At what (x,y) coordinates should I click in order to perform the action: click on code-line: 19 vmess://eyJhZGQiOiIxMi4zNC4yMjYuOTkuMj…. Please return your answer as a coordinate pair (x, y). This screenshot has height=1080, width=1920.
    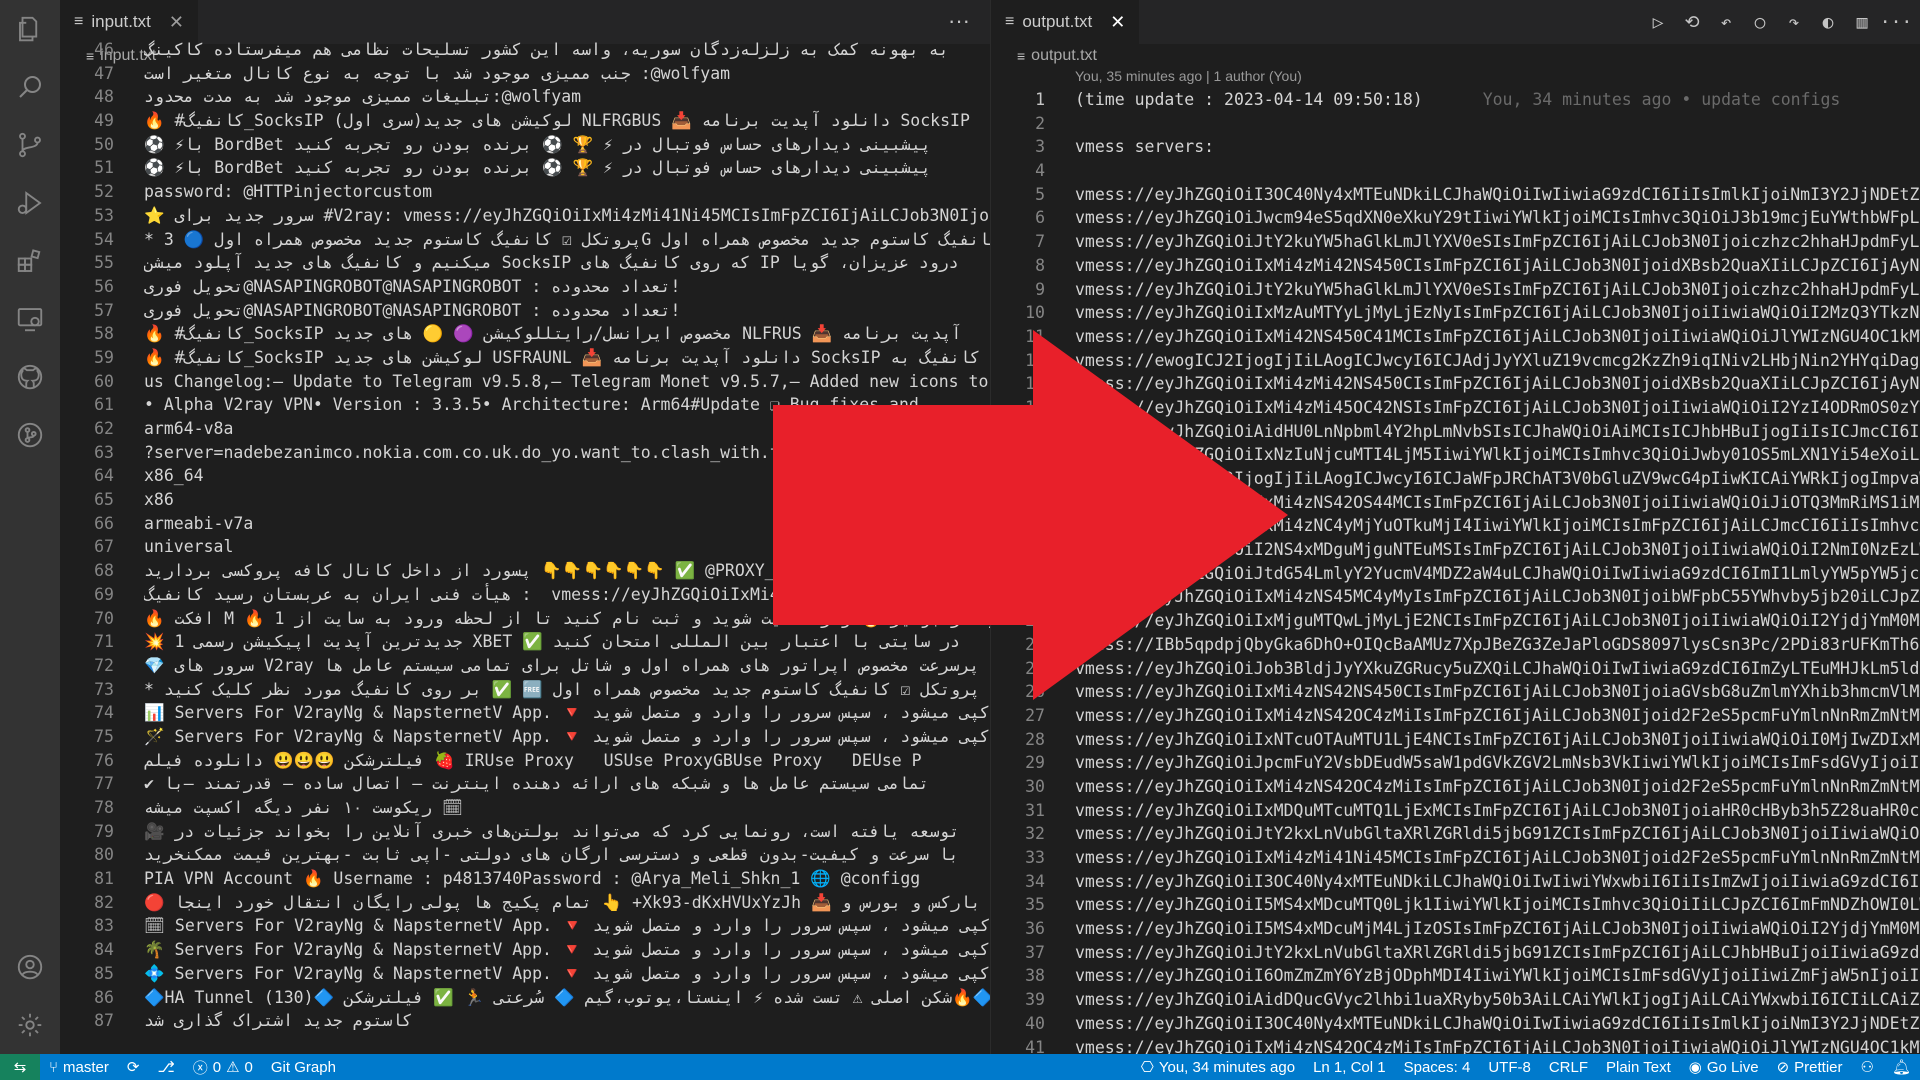
    Looking at the image, I should click on (1455, 526).